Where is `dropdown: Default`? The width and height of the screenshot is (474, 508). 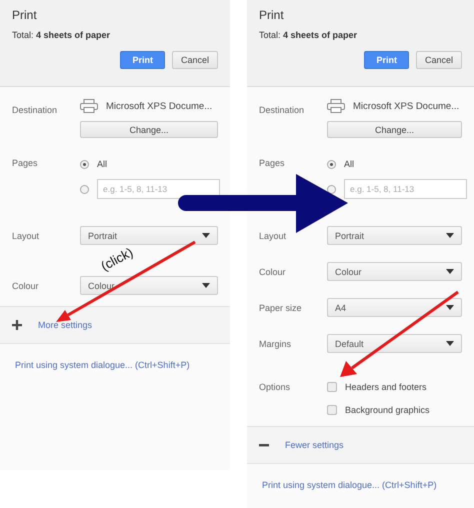 dropdown: Default is located at coordinates (394, 343).